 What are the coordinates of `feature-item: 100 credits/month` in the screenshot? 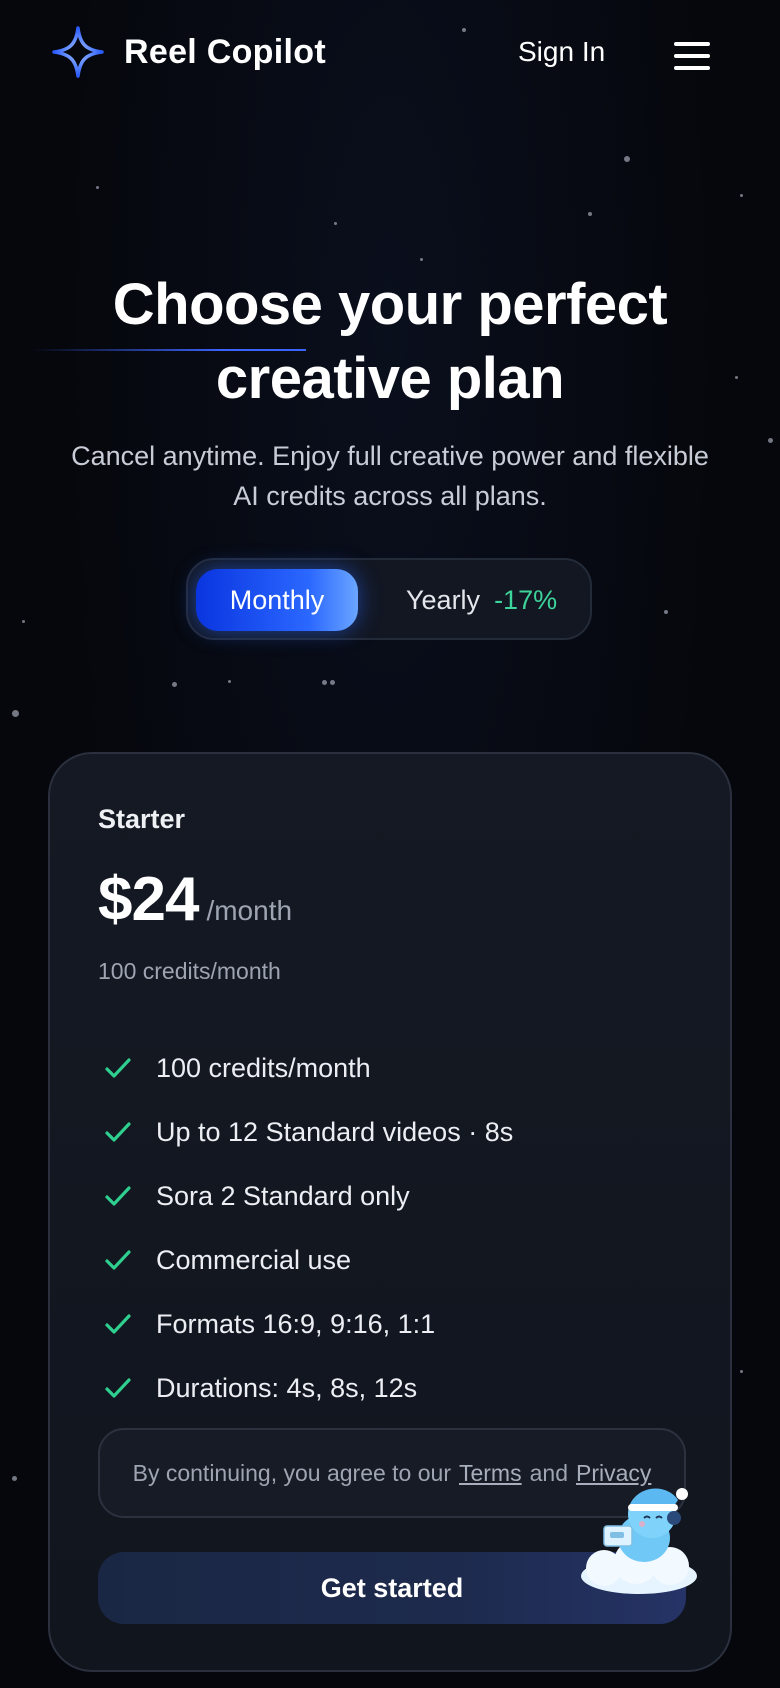 It's located at (305, 1068).